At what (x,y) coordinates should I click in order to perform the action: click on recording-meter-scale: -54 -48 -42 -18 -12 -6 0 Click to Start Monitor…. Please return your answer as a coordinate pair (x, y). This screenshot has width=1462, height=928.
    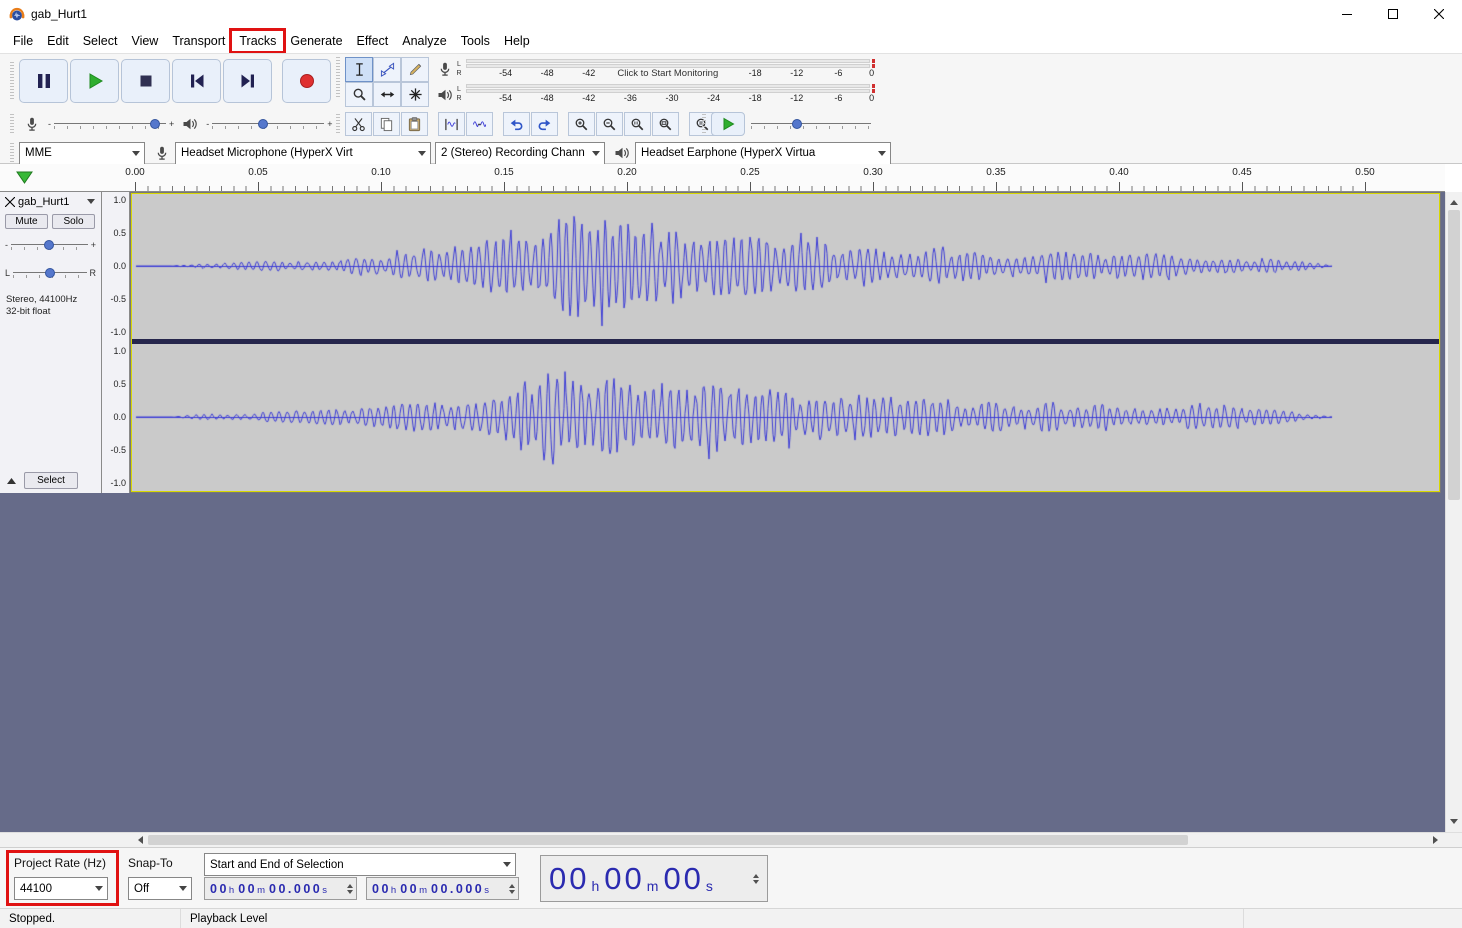
    Looking at the image, I should click on (672, 69).